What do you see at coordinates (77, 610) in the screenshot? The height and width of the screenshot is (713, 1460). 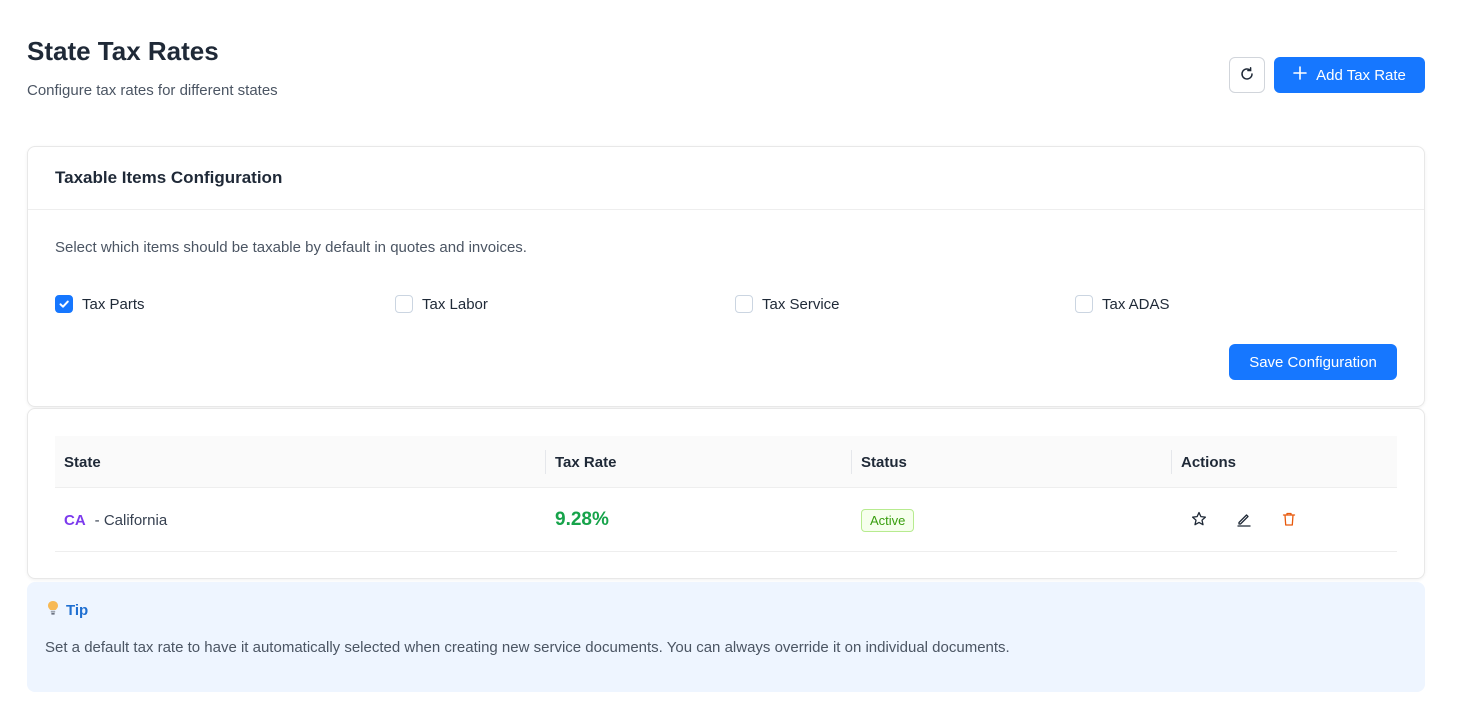 I see `tip-title: Tip` at bounding box center [77, 610].